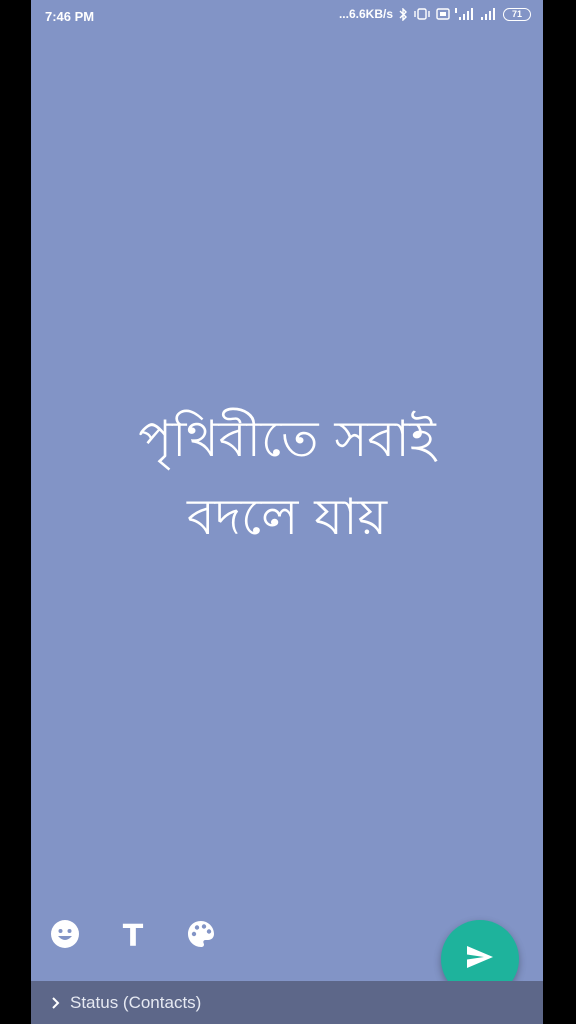 This screenshot has width=576, height=1024. I want to click on status-audience-bar: Status (Contacts), so click(287, 1002).